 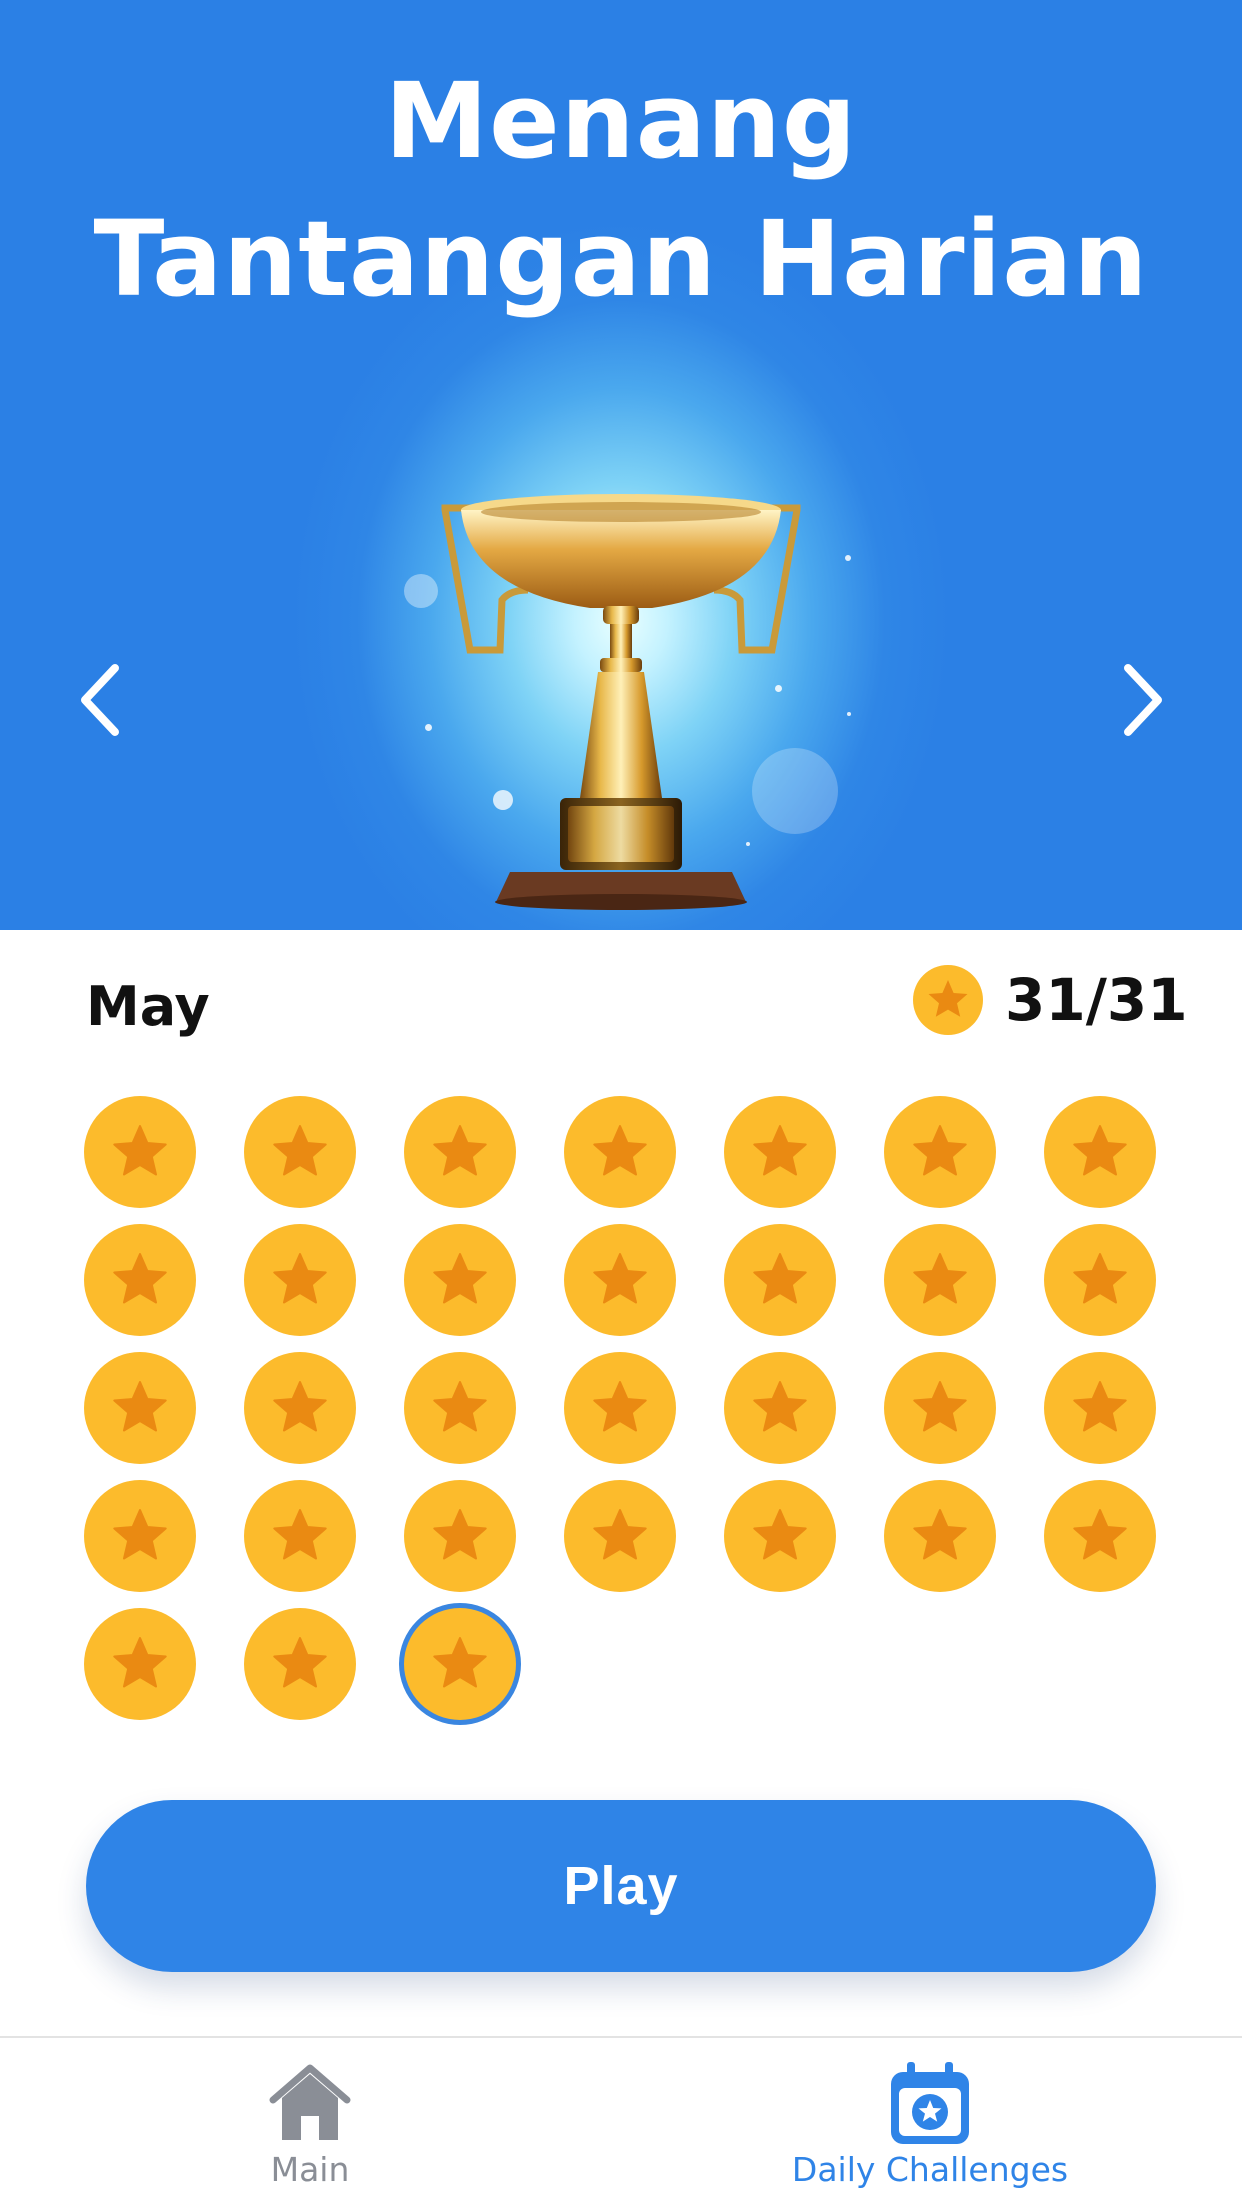 I want to click on next-arrow-button, so click(x=1143, y=700).